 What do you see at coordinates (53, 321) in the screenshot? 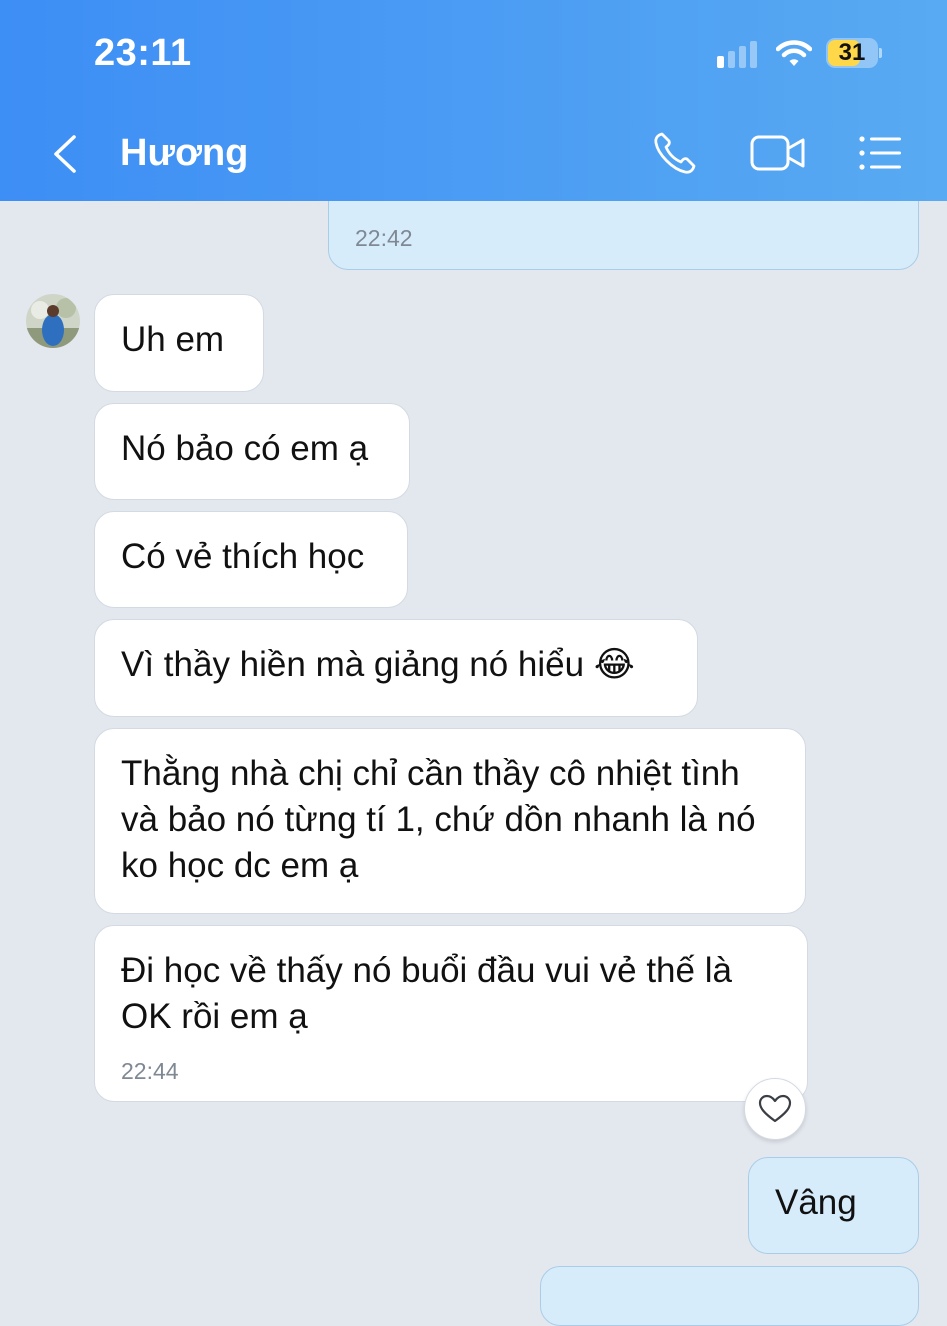
I see `avatar` at bounding box center [53, 321].